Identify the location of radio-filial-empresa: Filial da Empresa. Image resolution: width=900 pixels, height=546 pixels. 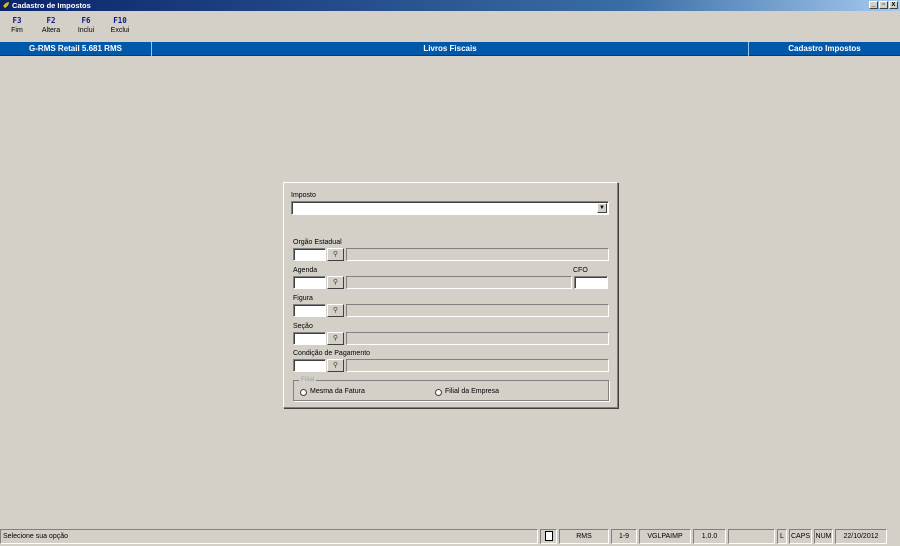
(467, 392).